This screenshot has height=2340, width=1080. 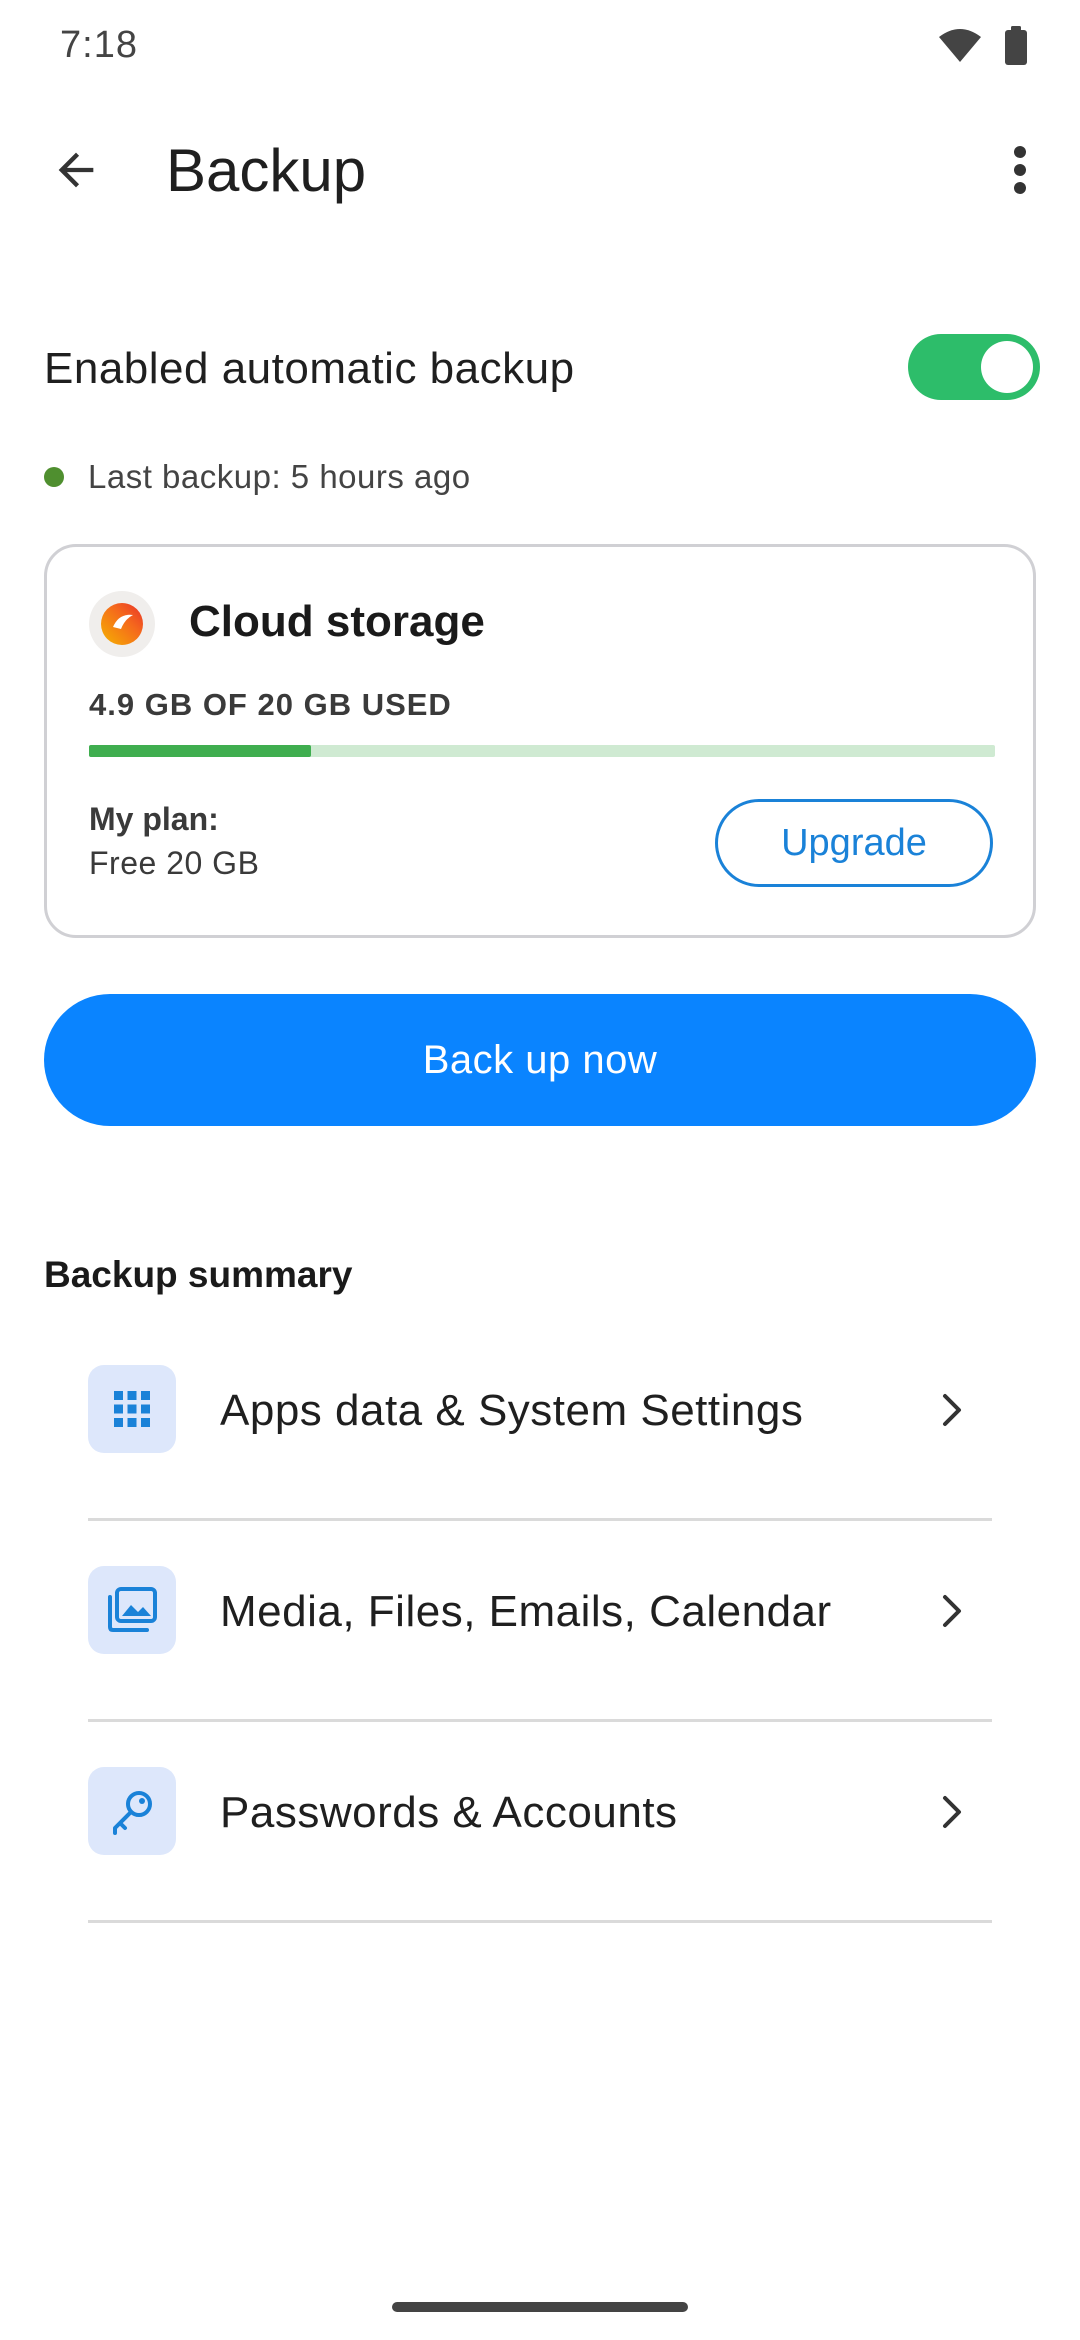 I want to click on summary-item-media-files: Media, Files, Emails, Calendar, so click(x=540, y=1621).